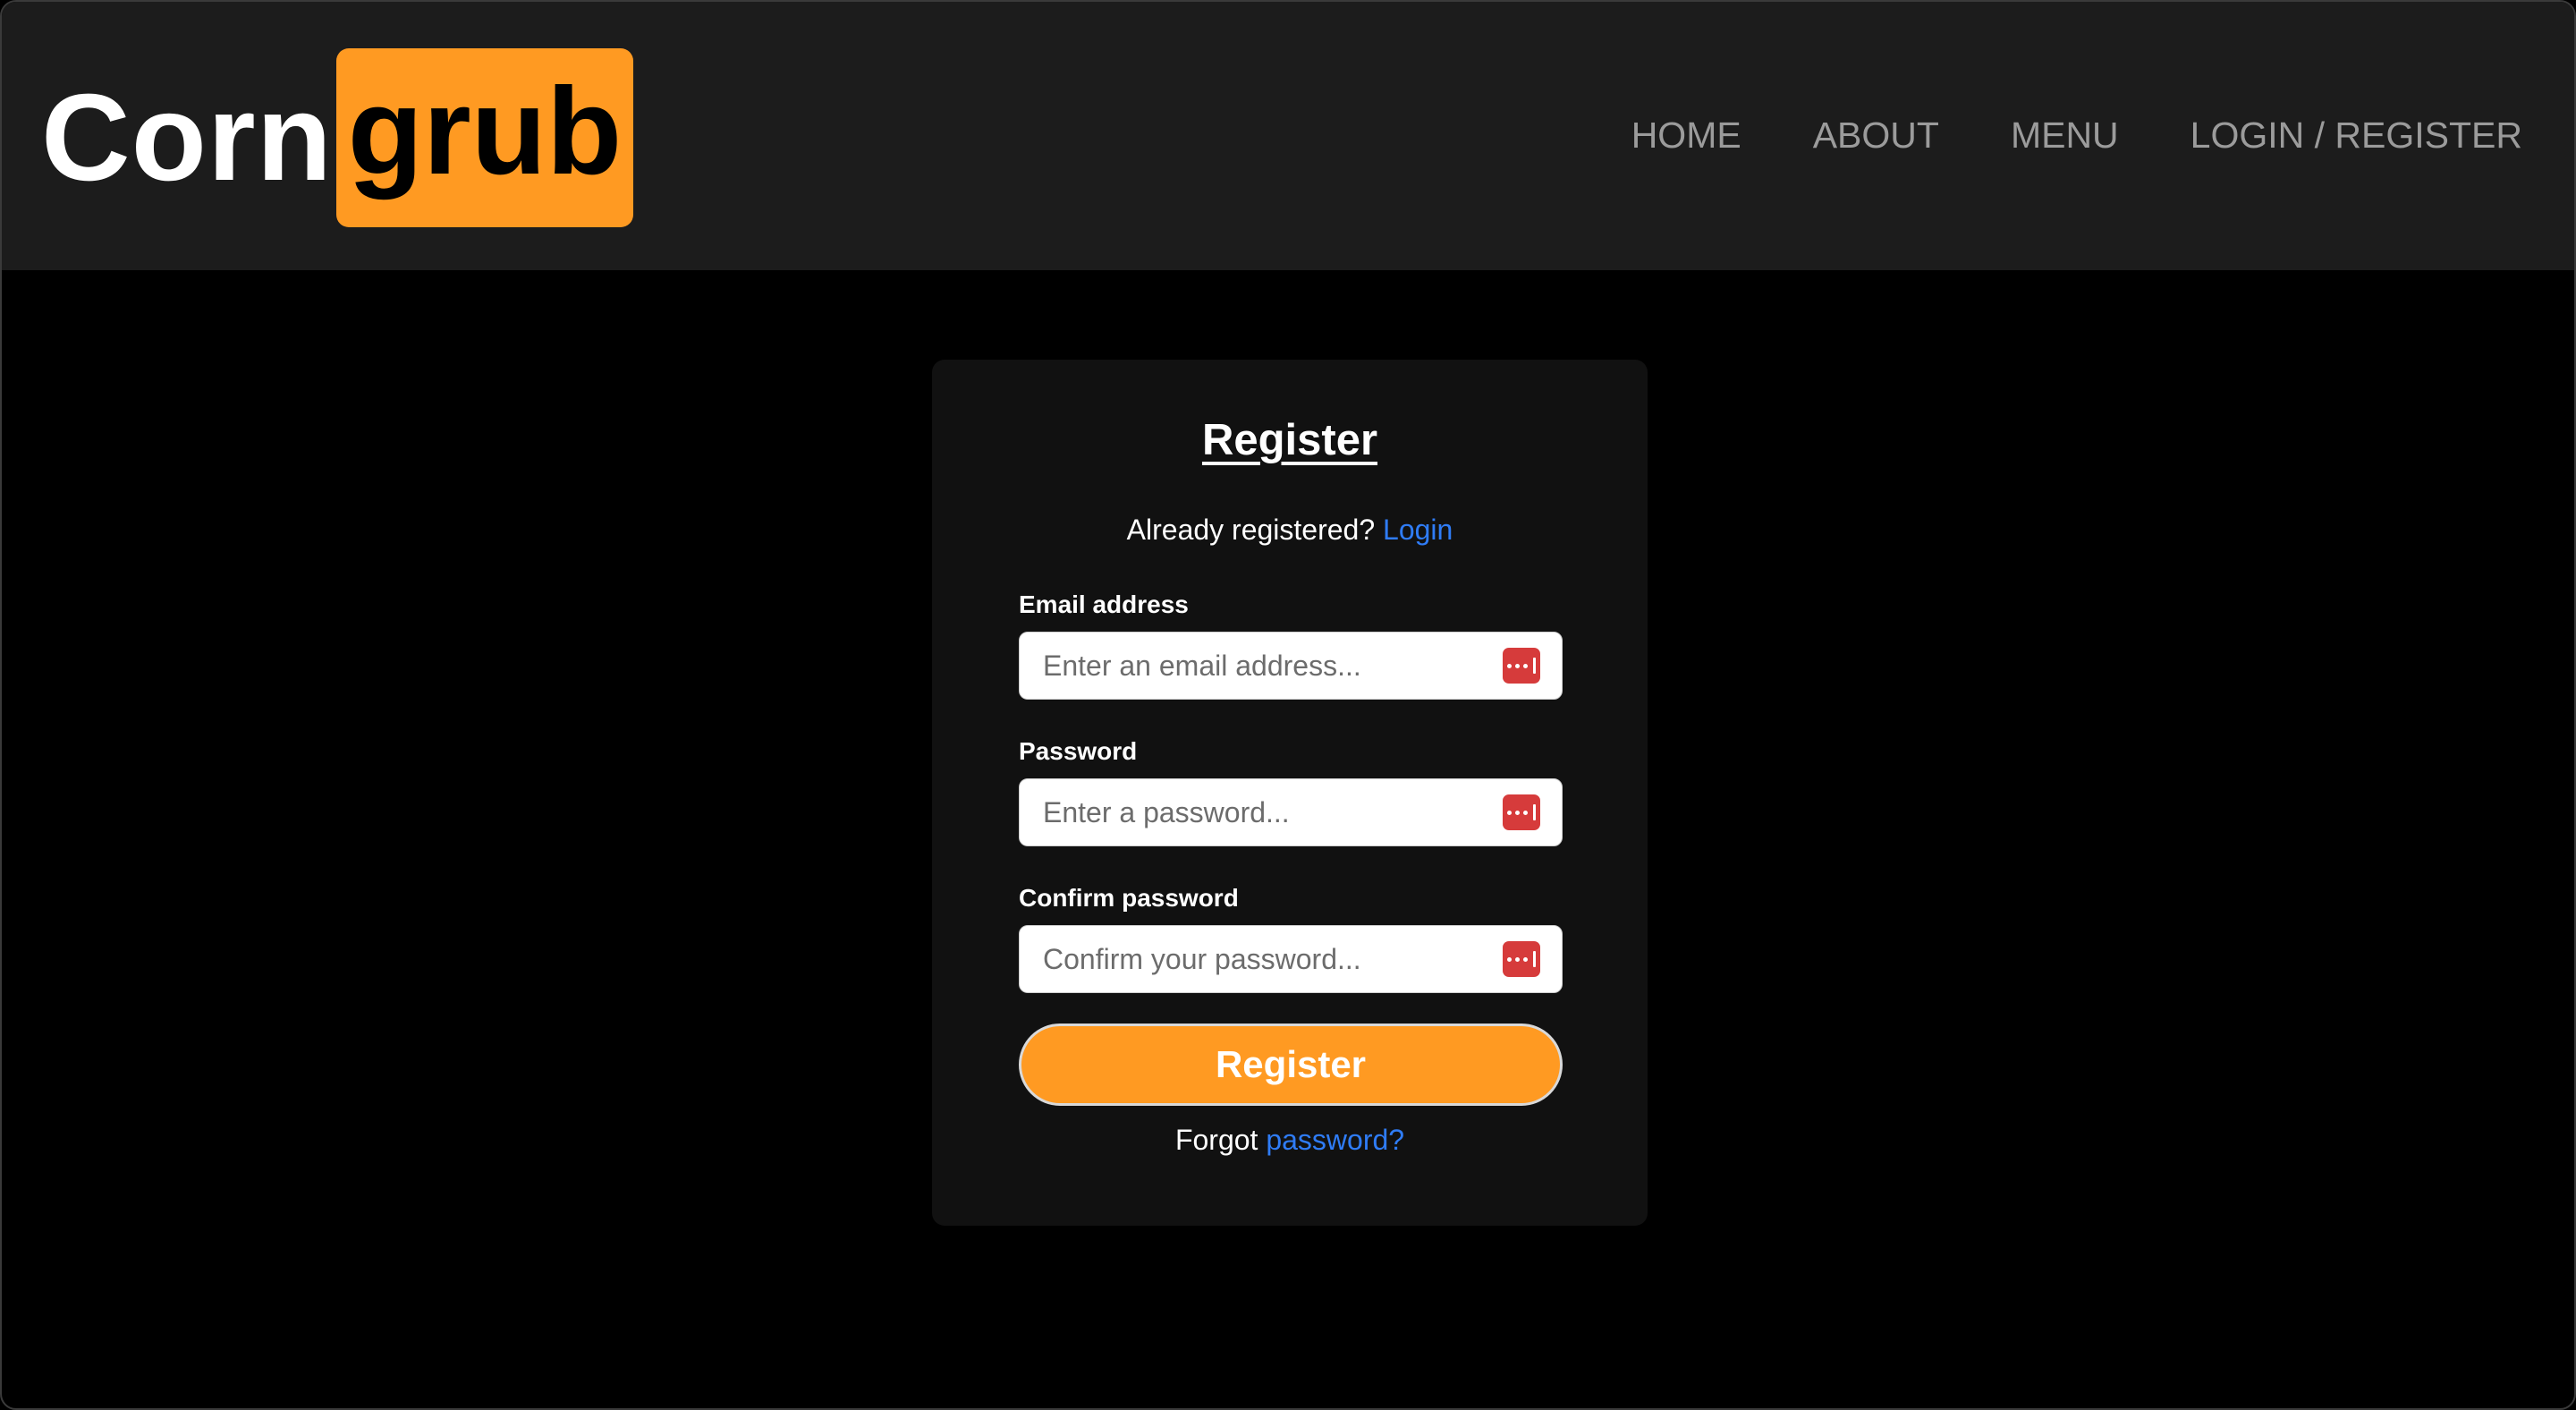 Image resolution: width=2576 pixels, height=1410 pixels. Describe the element at coordinates (1216, 1140) in the screenshot. I see `forgot-text: Forgot` at that location.